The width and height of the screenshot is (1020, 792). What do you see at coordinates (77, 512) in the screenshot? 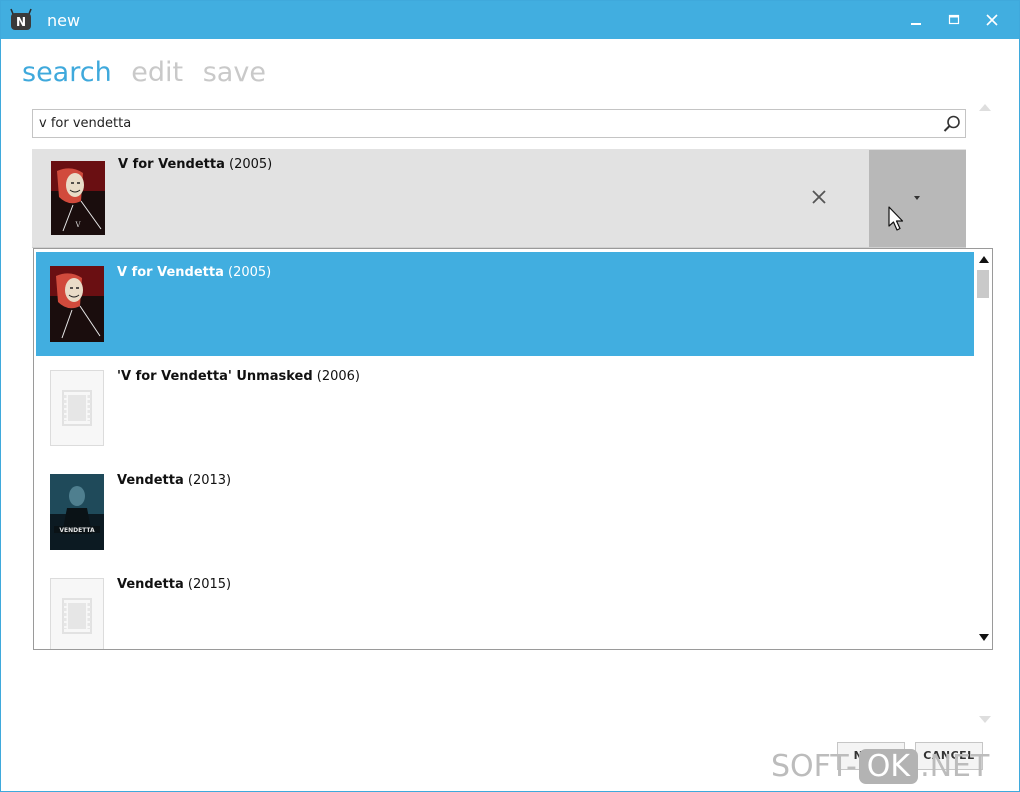
I see `poster-vendetta-2013: VENDETTA` at bounding box center [77, 512].